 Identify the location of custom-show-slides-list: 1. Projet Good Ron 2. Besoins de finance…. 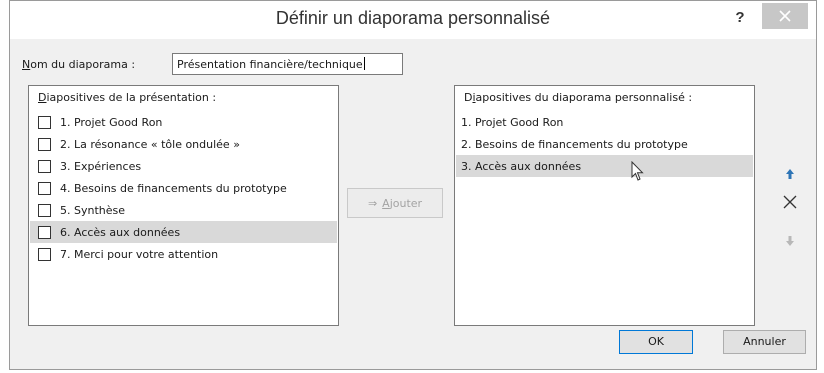
(604, 144).